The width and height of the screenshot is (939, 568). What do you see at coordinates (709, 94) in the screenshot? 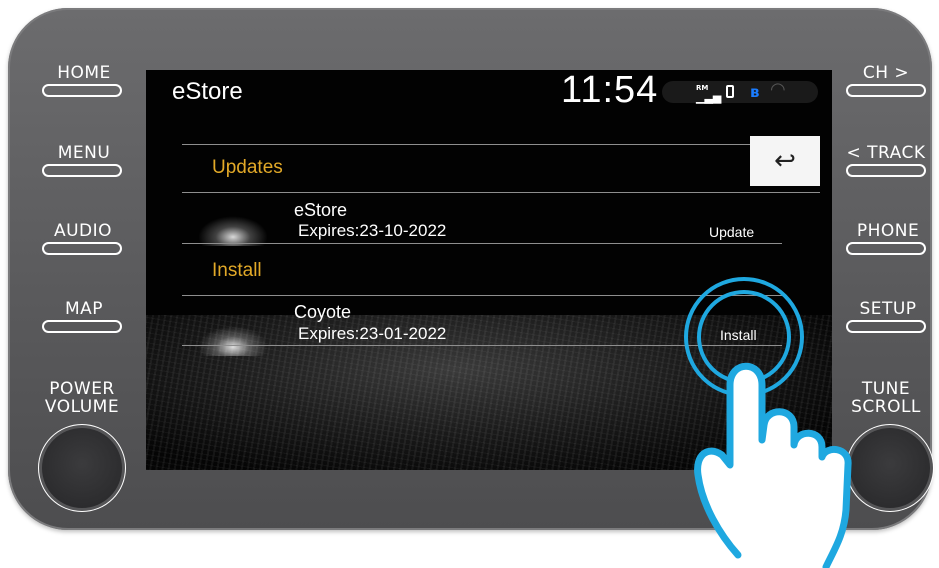
I see `signal-icon: RM ▁▃▅` at bounding box center [709, 94].